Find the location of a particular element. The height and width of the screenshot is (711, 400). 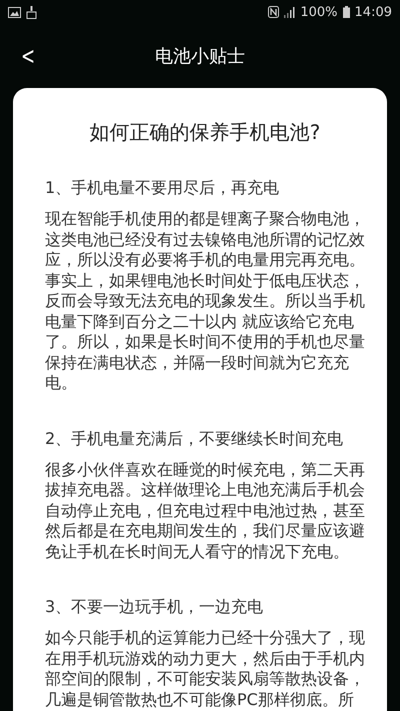

section-heading: 3、不要一边玩手机，一边充电 is located at coordinates (154, 606).